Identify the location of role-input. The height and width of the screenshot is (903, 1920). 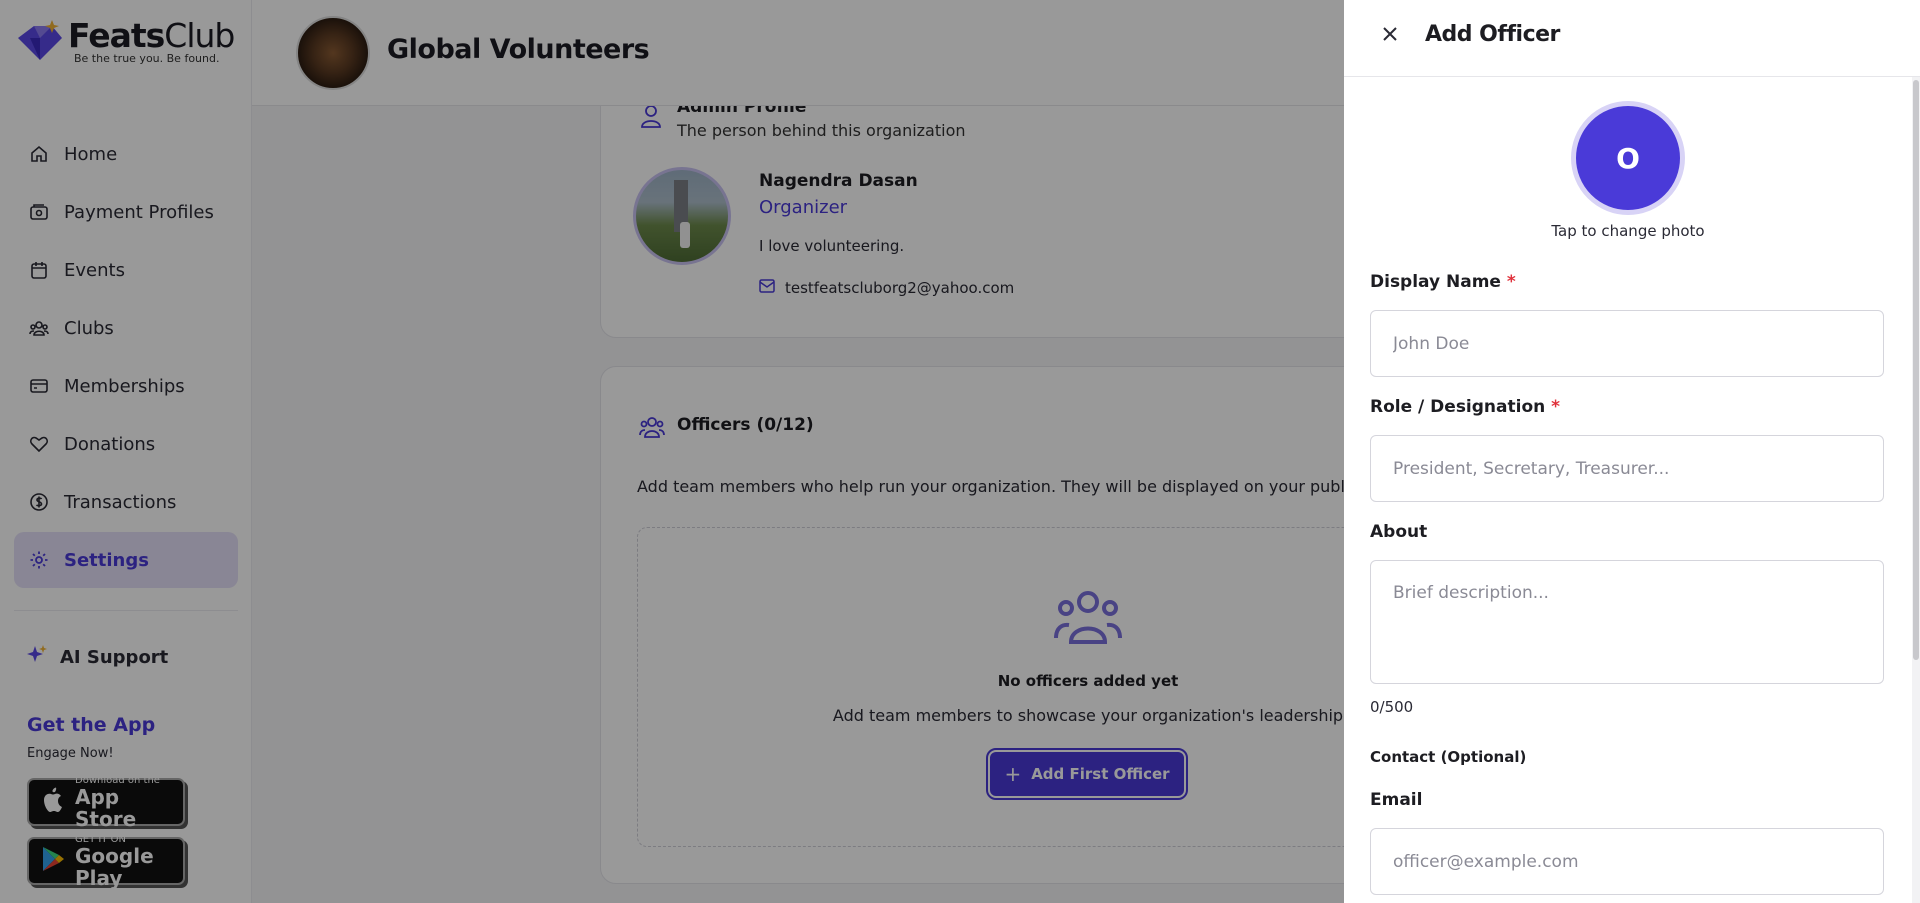
(1627, 468).